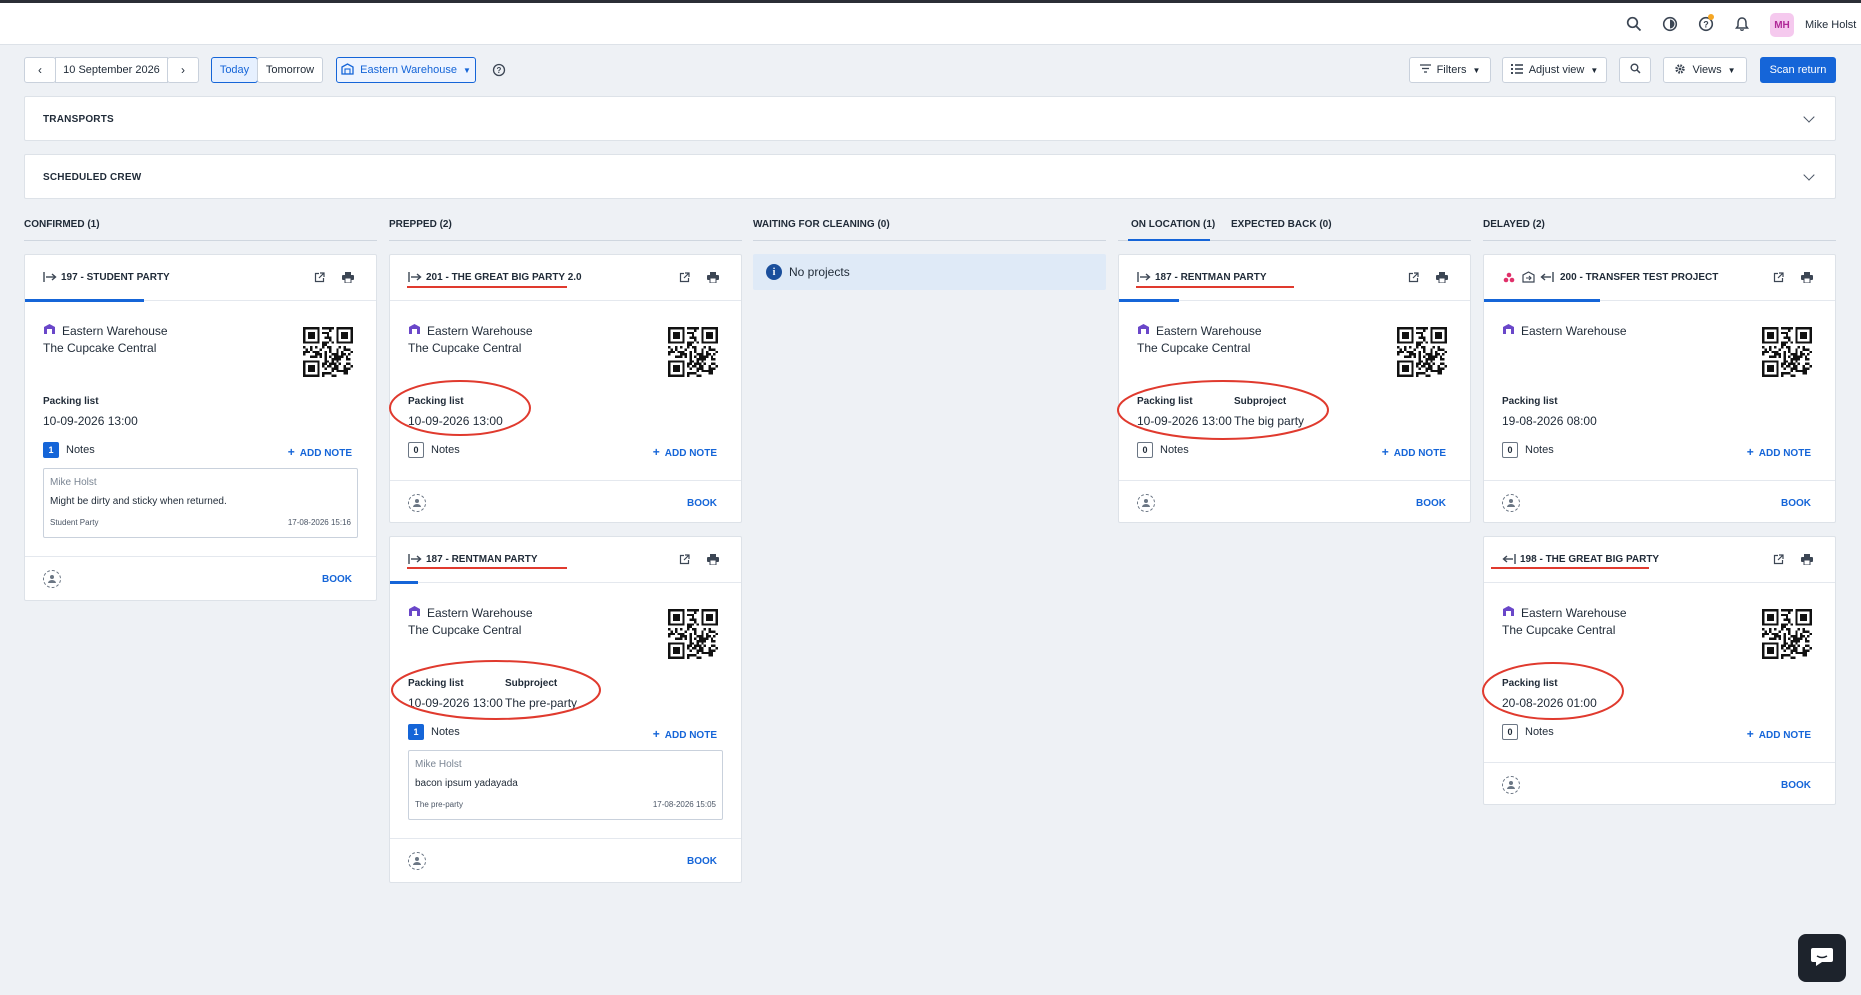 The image size is (1861, 995). What do you see at coordinates (1782, 25) in the screenshot?
I see `avatar: MH` at bounding box center [1782, 25].